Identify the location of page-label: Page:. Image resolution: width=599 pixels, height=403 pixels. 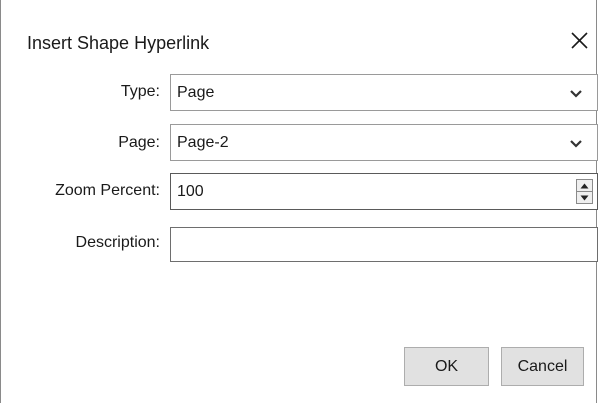
(139, 142).